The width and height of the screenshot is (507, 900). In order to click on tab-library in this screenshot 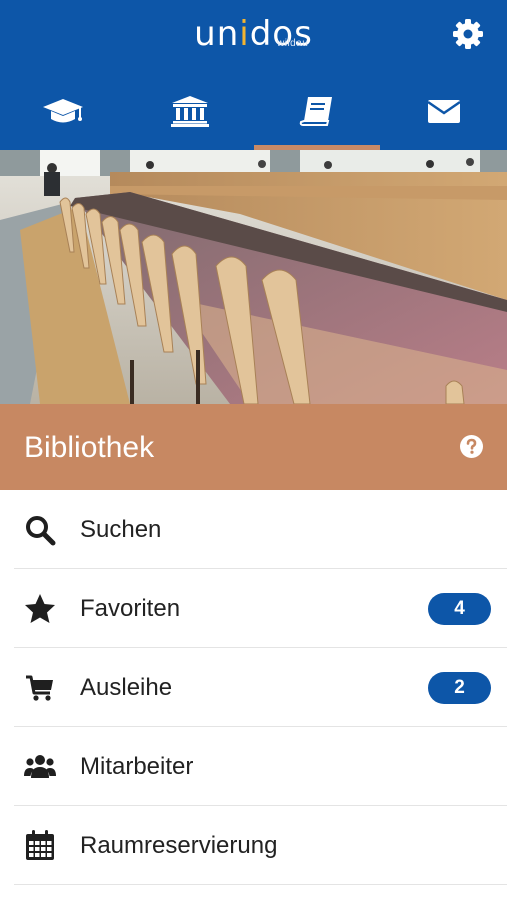, I will do `click(317, 119)`.